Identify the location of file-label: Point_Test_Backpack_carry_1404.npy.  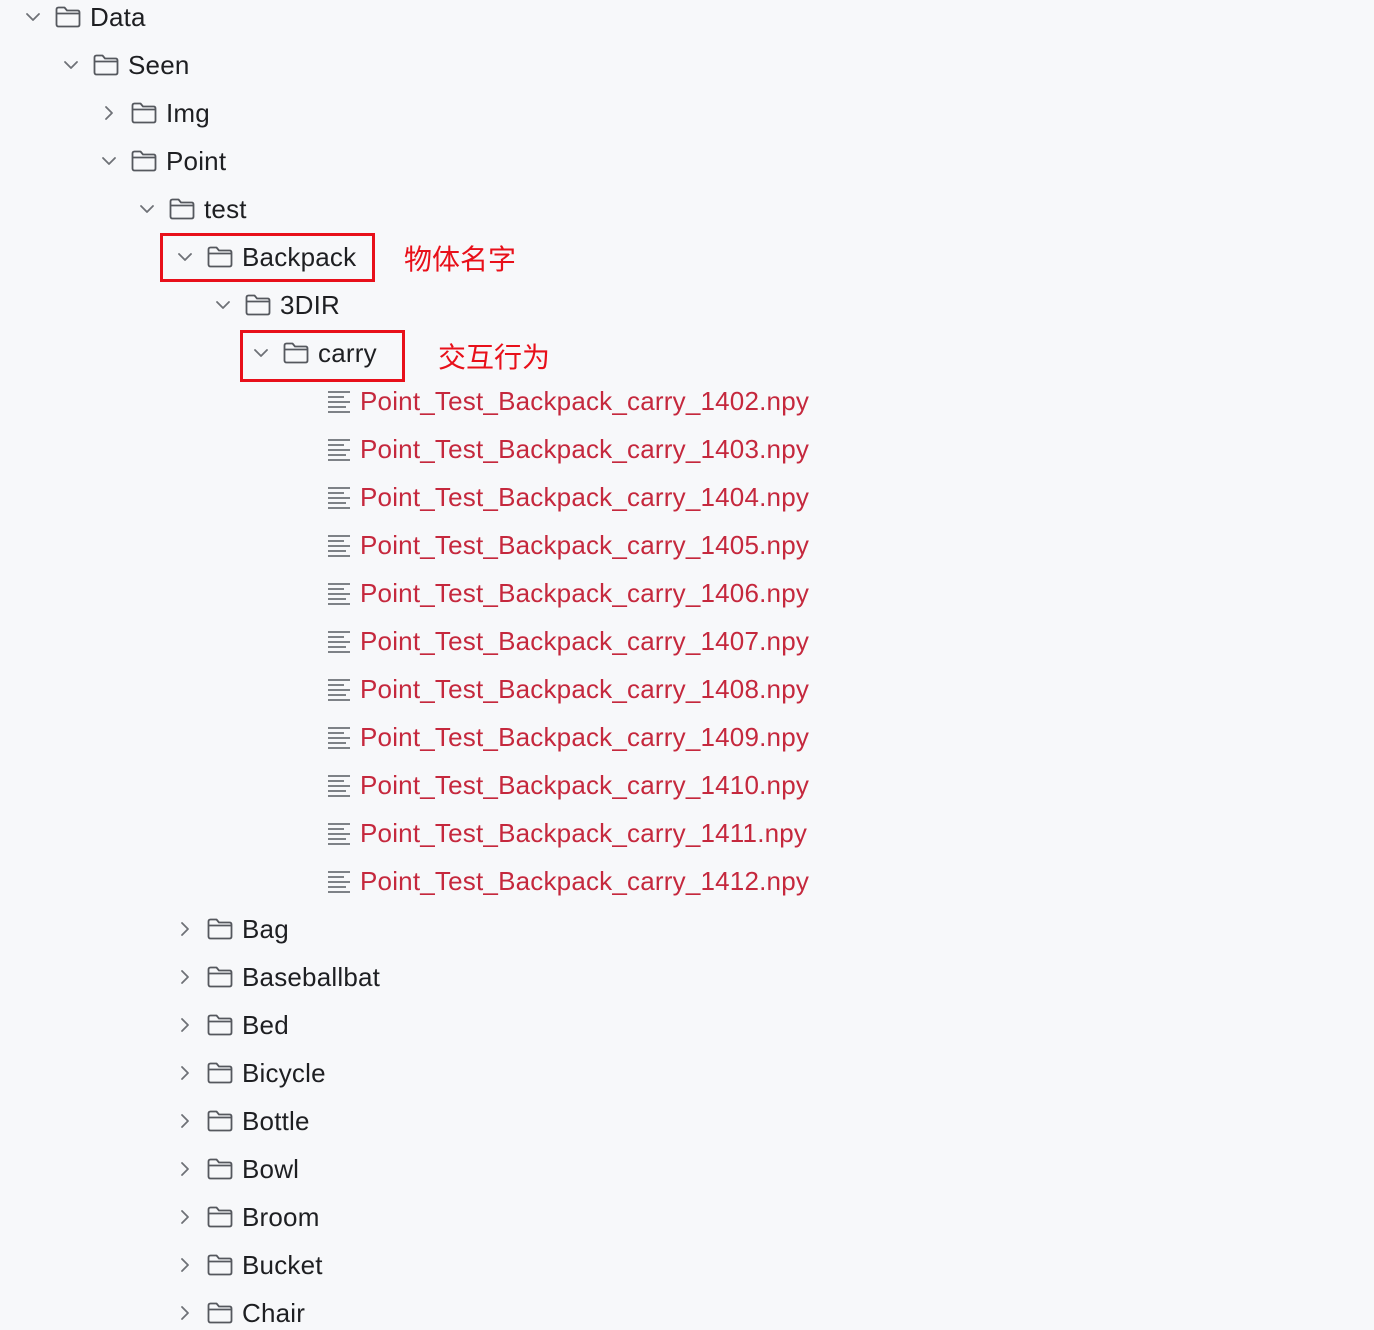
(585, 496).